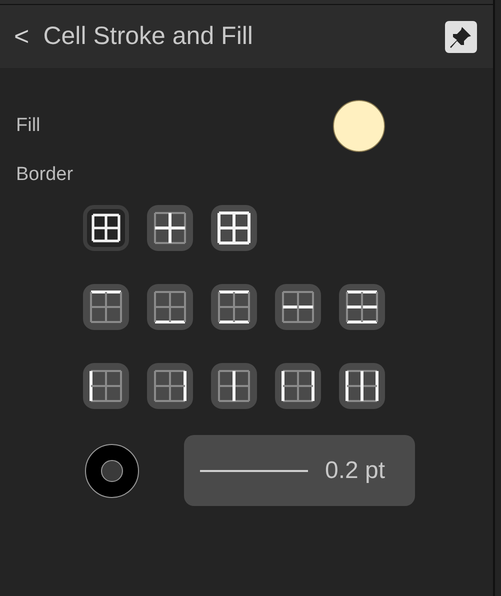  Describe the element at coordinates (254, 471) in the screenshot. I see `line-preview-icon` at that location.